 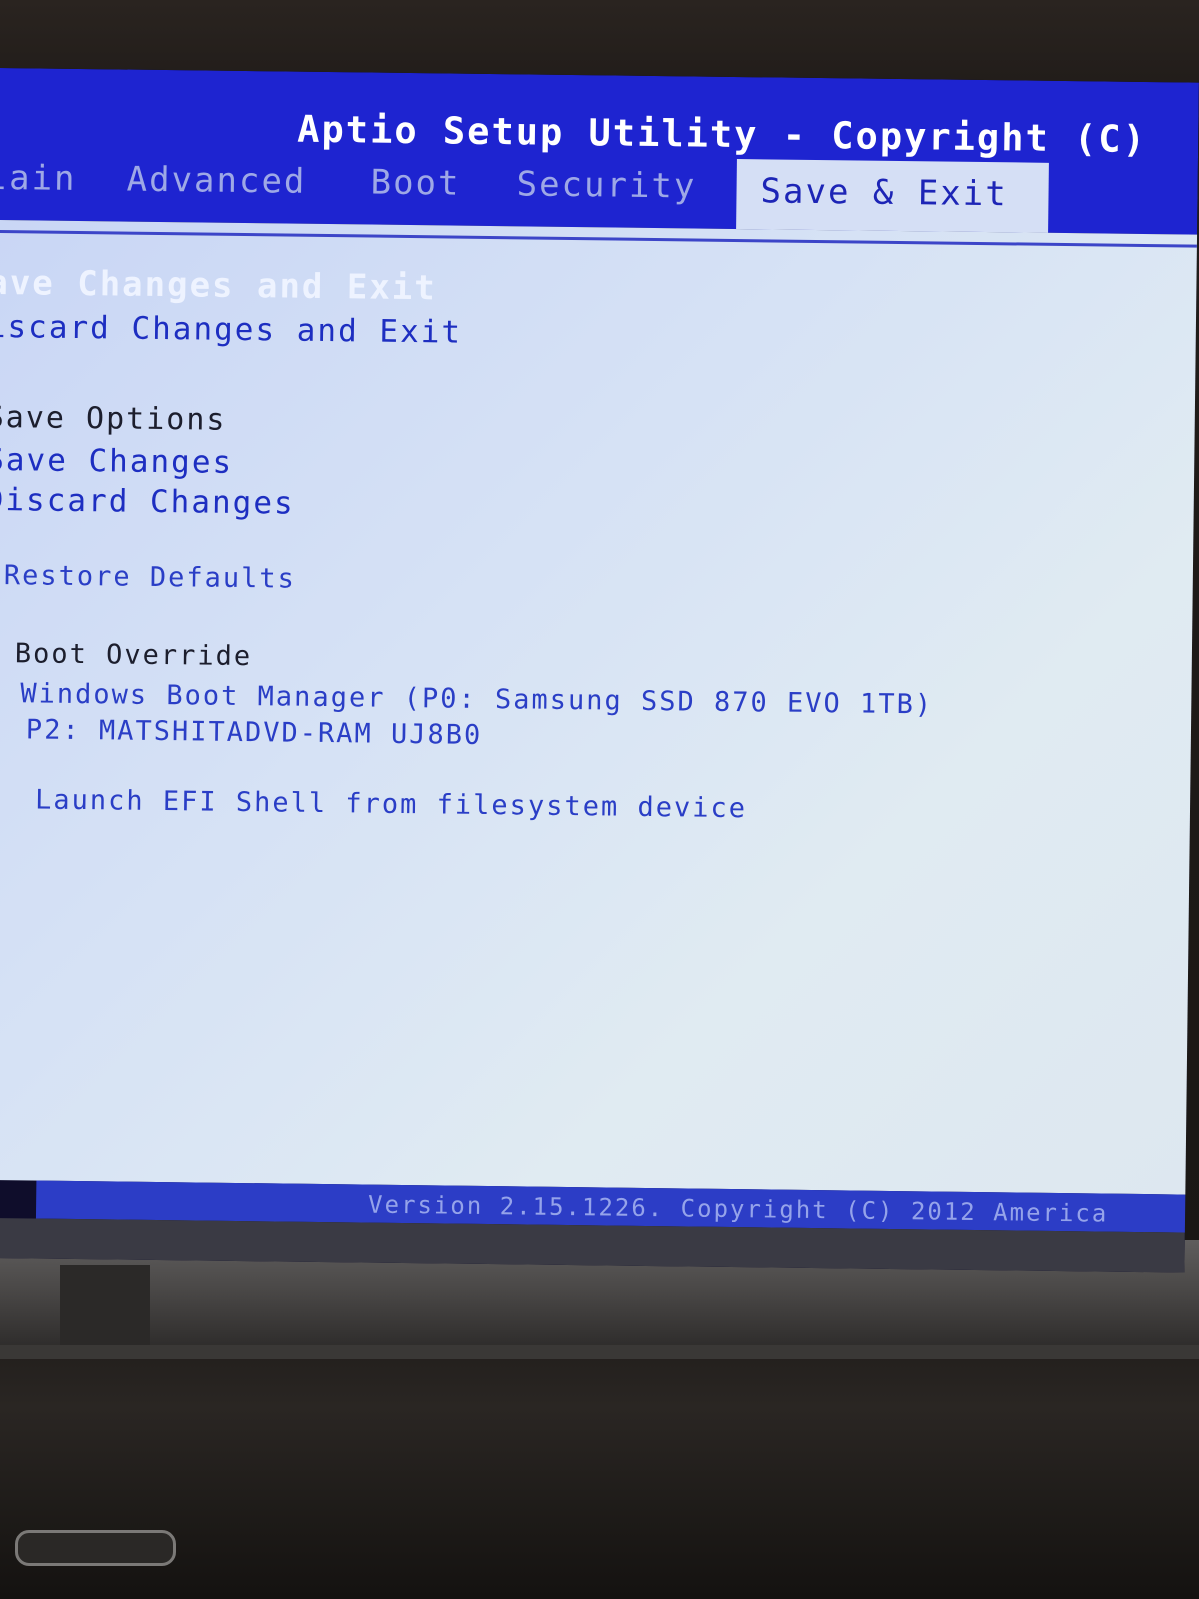 I want to click on save-options-heading: Save Options, so click(x=113, y=418).